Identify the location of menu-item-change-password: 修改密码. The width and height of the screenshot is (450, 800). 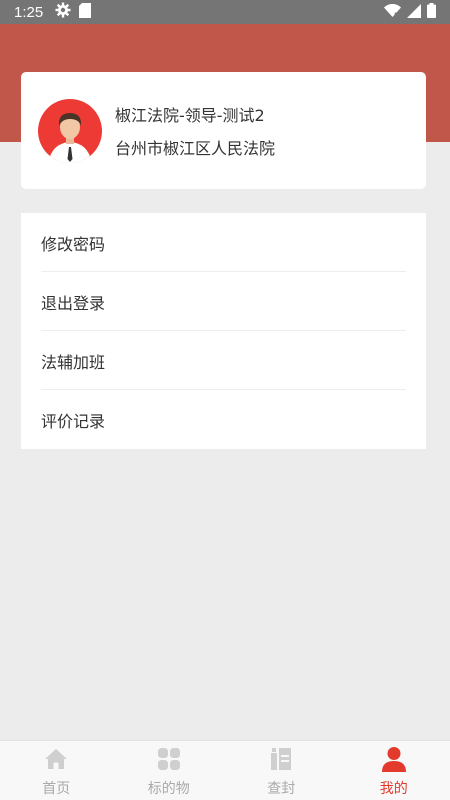
(223, 242).